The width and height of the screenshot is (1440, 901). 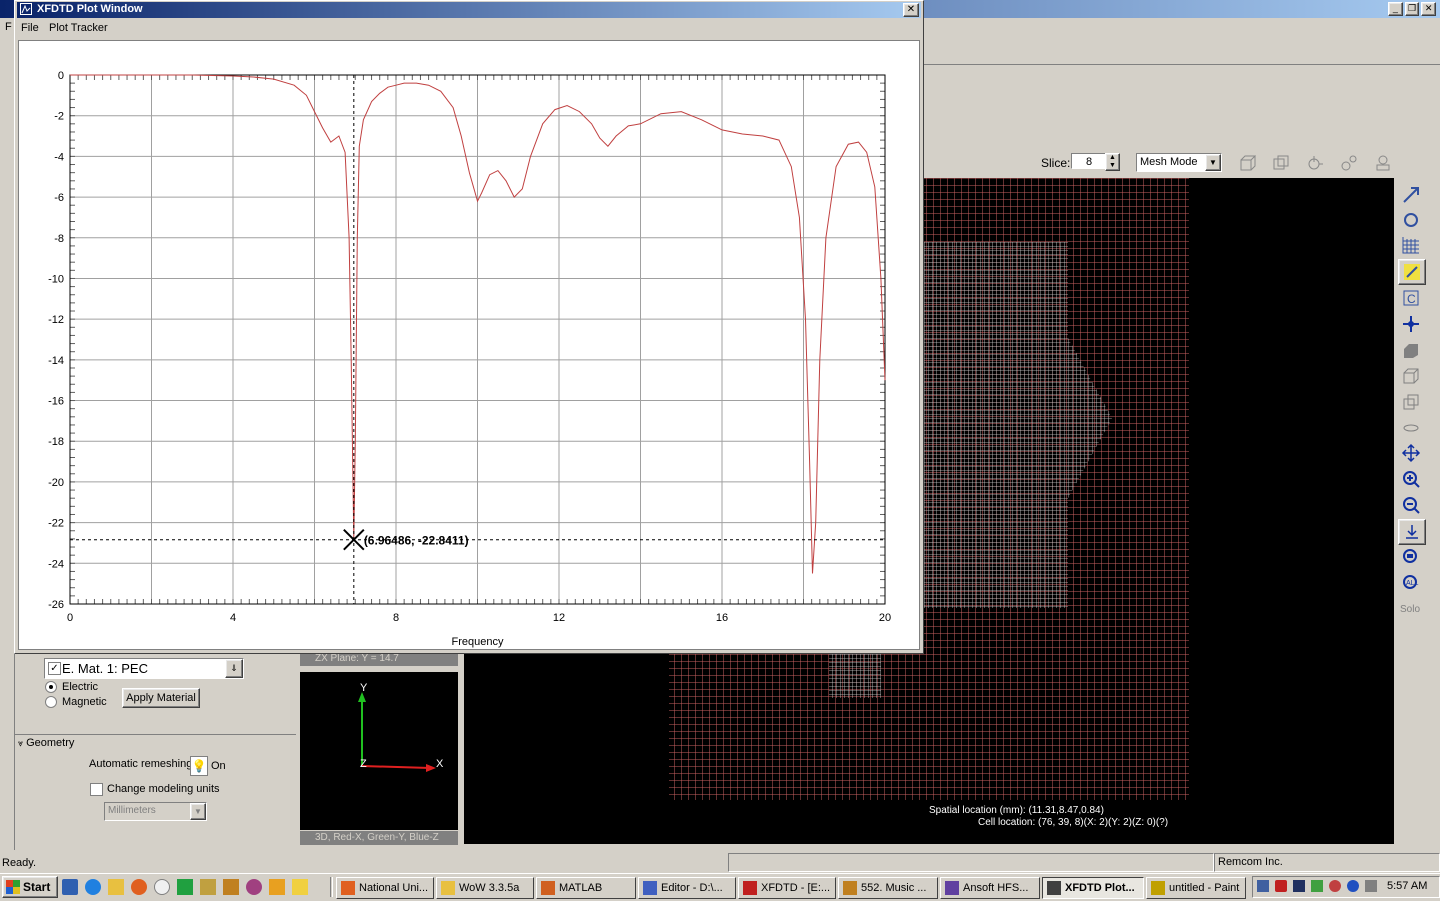 I want to click on wow-icon, so click(x=231, y=887).